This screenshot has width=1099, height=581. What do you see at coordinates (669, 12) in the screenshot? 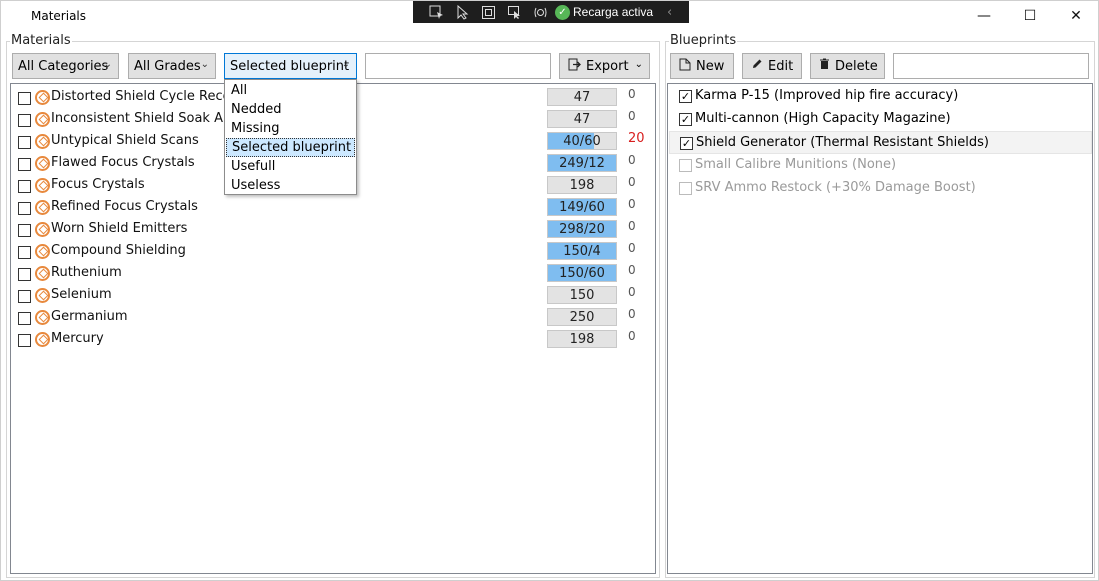
I see `collapse-chevron-icon: ‹` at bounding box center [669, 12].